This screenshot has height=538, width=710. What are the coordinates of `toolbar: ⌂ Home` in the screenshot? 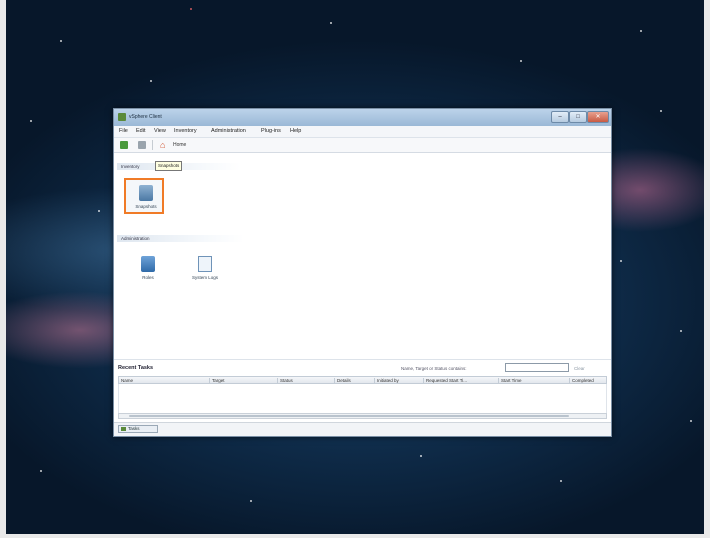 It's located at (362, 145).